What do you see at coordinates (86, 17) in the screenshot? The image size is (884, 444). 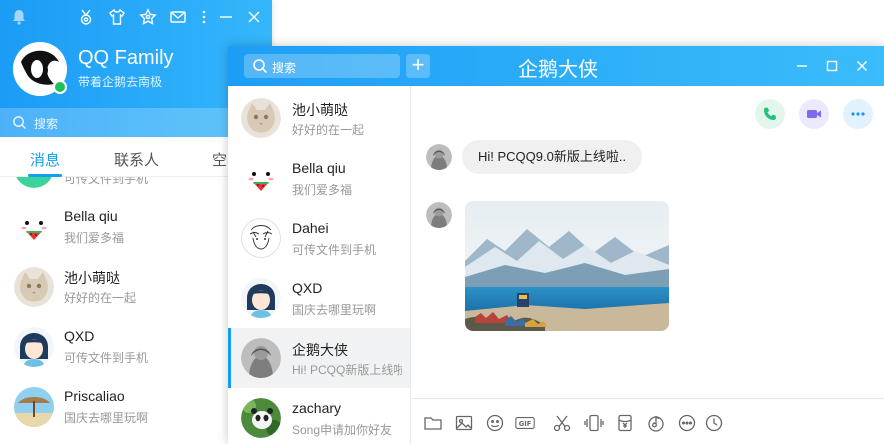 I see `medal-icon` at bounding box center [86, 17].